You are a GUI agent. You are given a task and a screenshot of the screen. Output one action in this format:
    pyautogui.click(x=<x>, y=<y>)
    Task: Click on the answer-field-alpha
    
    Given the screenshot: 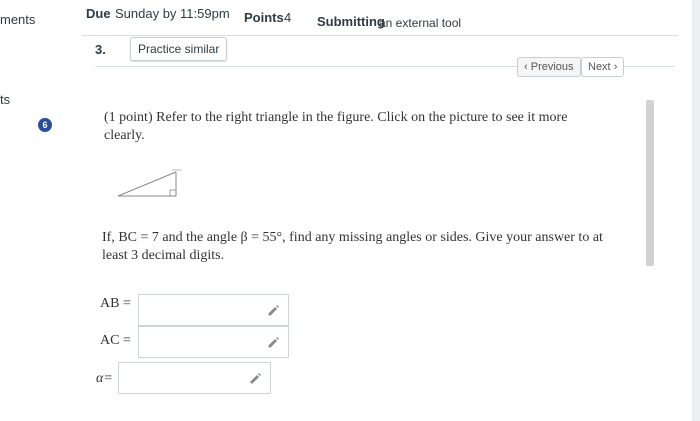 What is the action you would take?
    pyautogui.click(x=194, y=378)
    